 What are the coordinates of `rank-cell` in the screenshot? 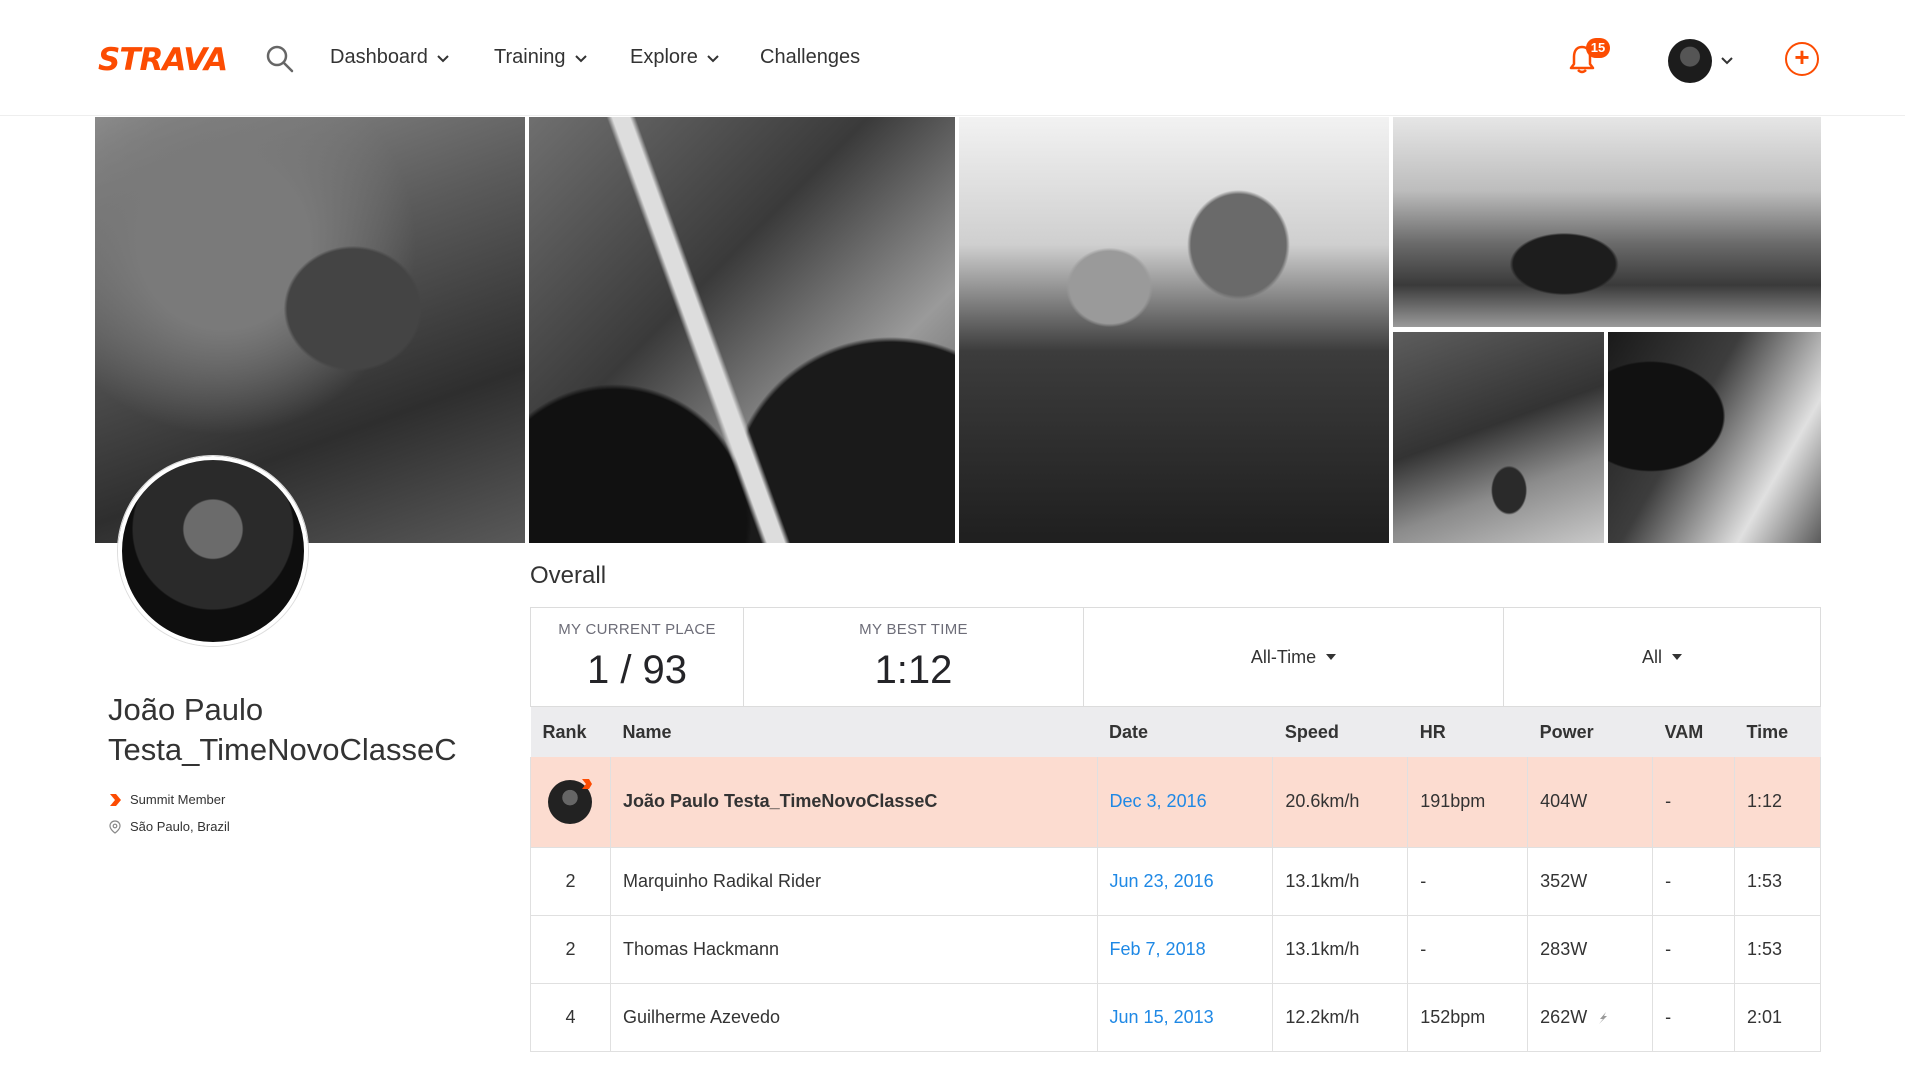 It's located at (570, 802).